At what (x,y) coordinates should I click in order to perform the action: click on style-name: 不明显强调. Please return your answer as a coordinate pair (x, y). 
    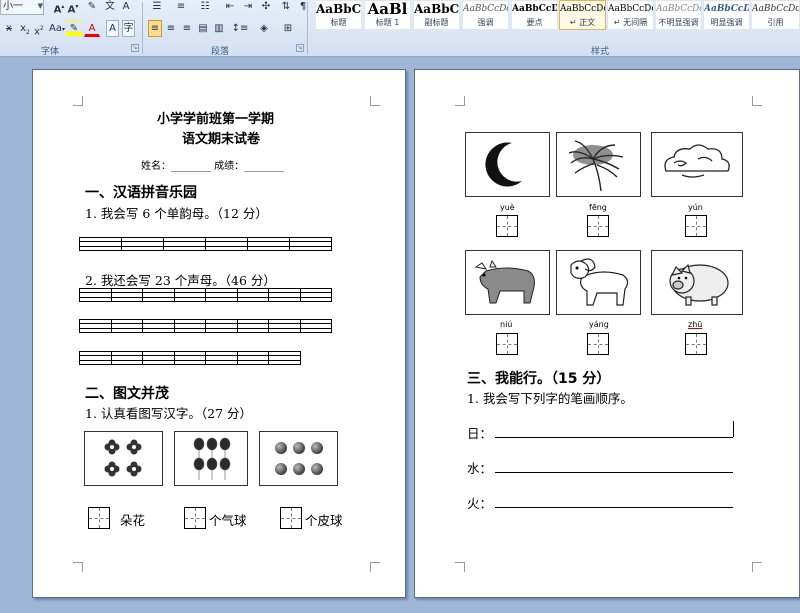
    Looking at the image, I should click on (678, 22).